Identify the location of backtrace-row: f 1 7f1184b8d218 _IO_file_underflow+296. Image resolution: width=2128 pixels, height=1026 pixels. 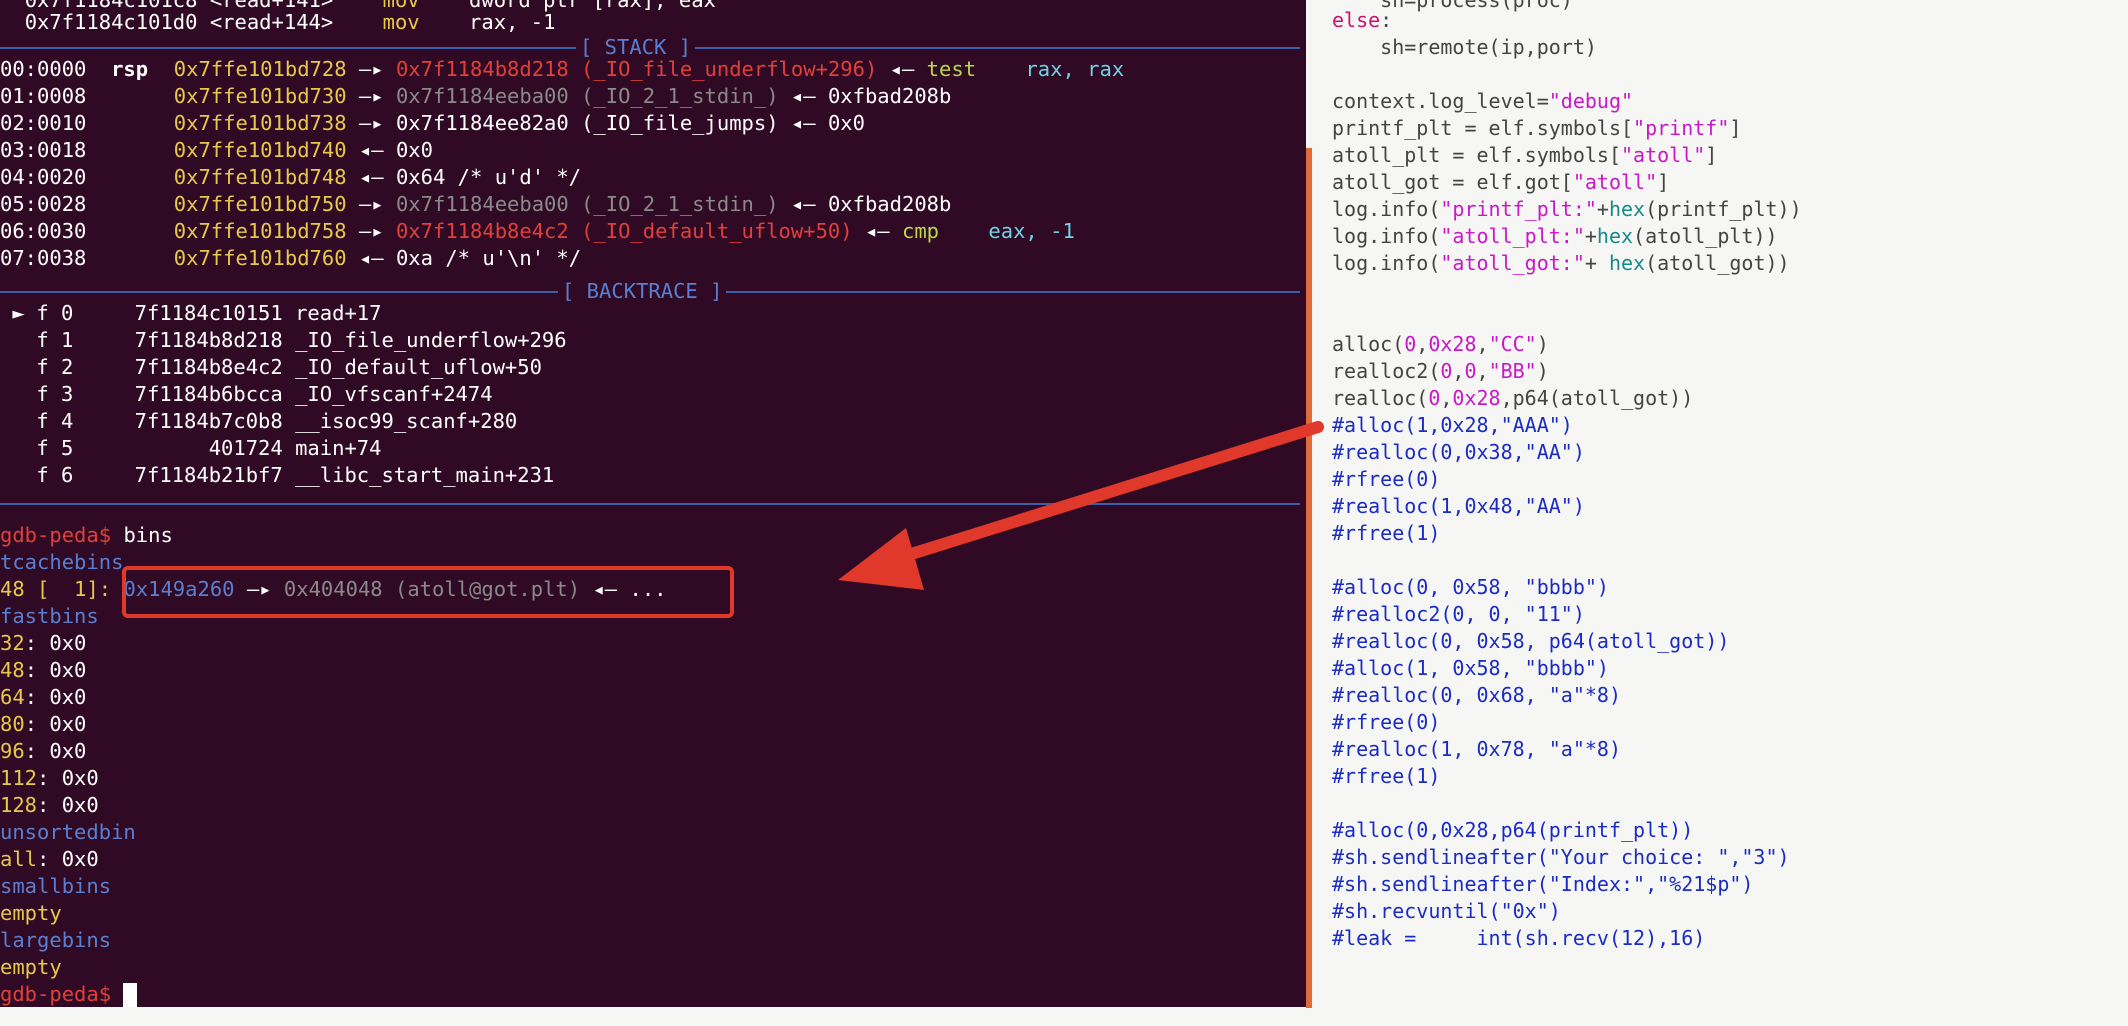
(301, 340).